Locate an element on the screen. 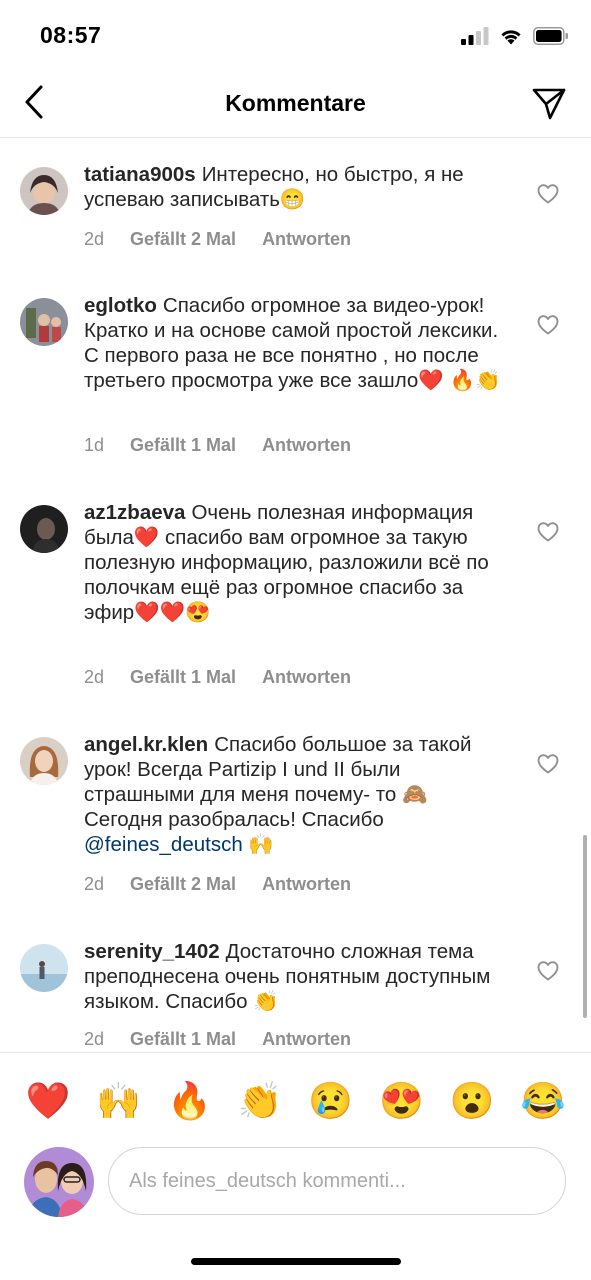 This screenshot has width=591, height=1280. comment-input is located at coordinates (337, 1181).